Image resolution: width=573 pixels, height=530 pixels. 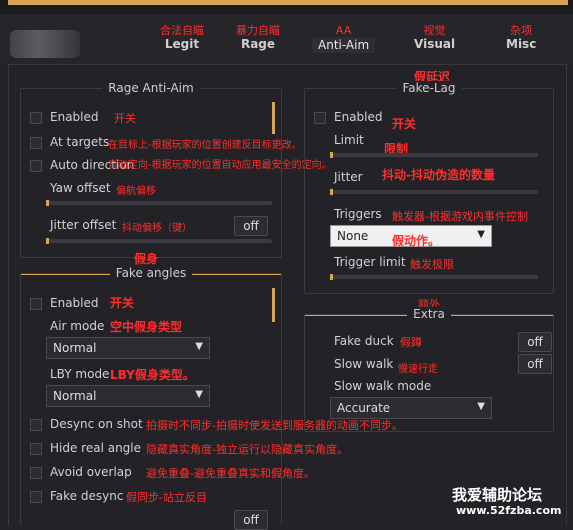 I want to click on label-jitter-offset: Jitter offset, so click(x=83, y=225).